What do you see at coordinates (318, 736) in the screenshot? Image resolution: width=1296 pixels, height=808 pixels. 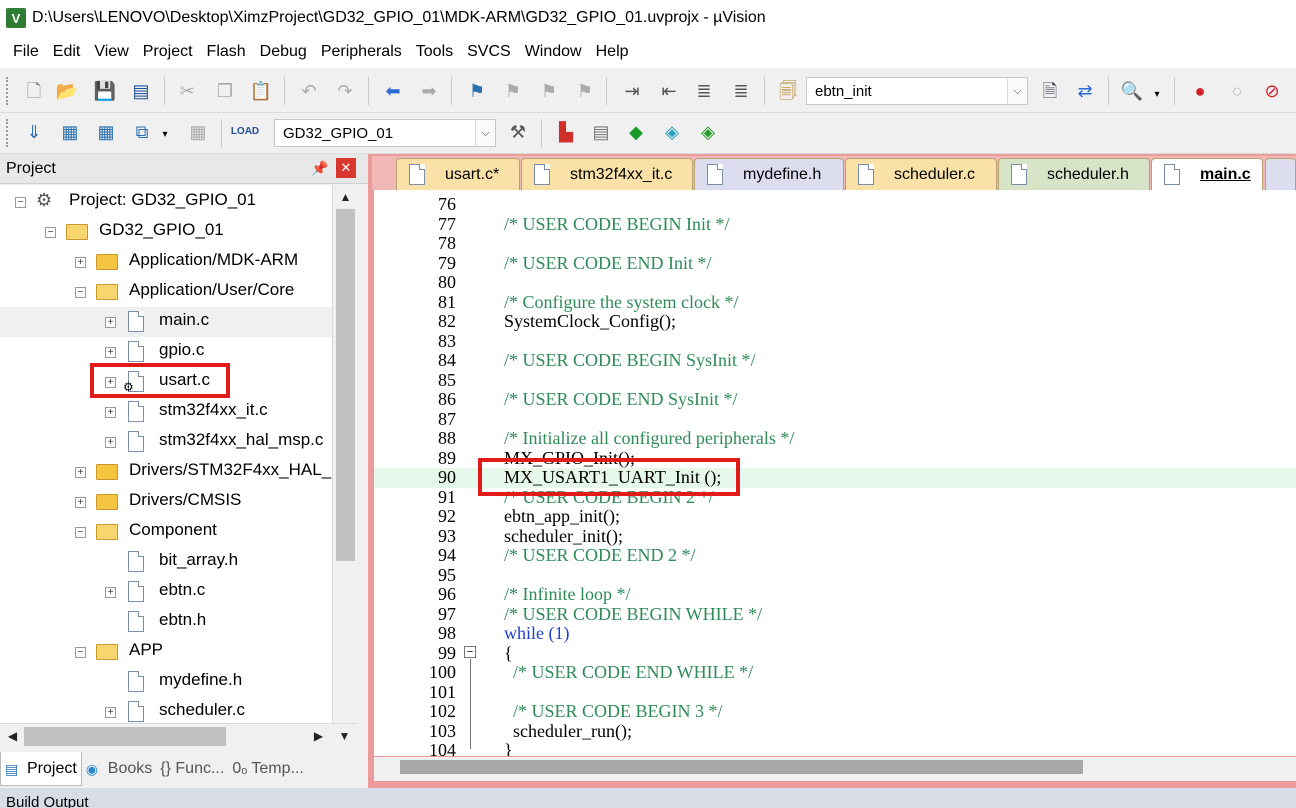 I see `scroll-right-icon: ▶` at bounding box center [318, 736].